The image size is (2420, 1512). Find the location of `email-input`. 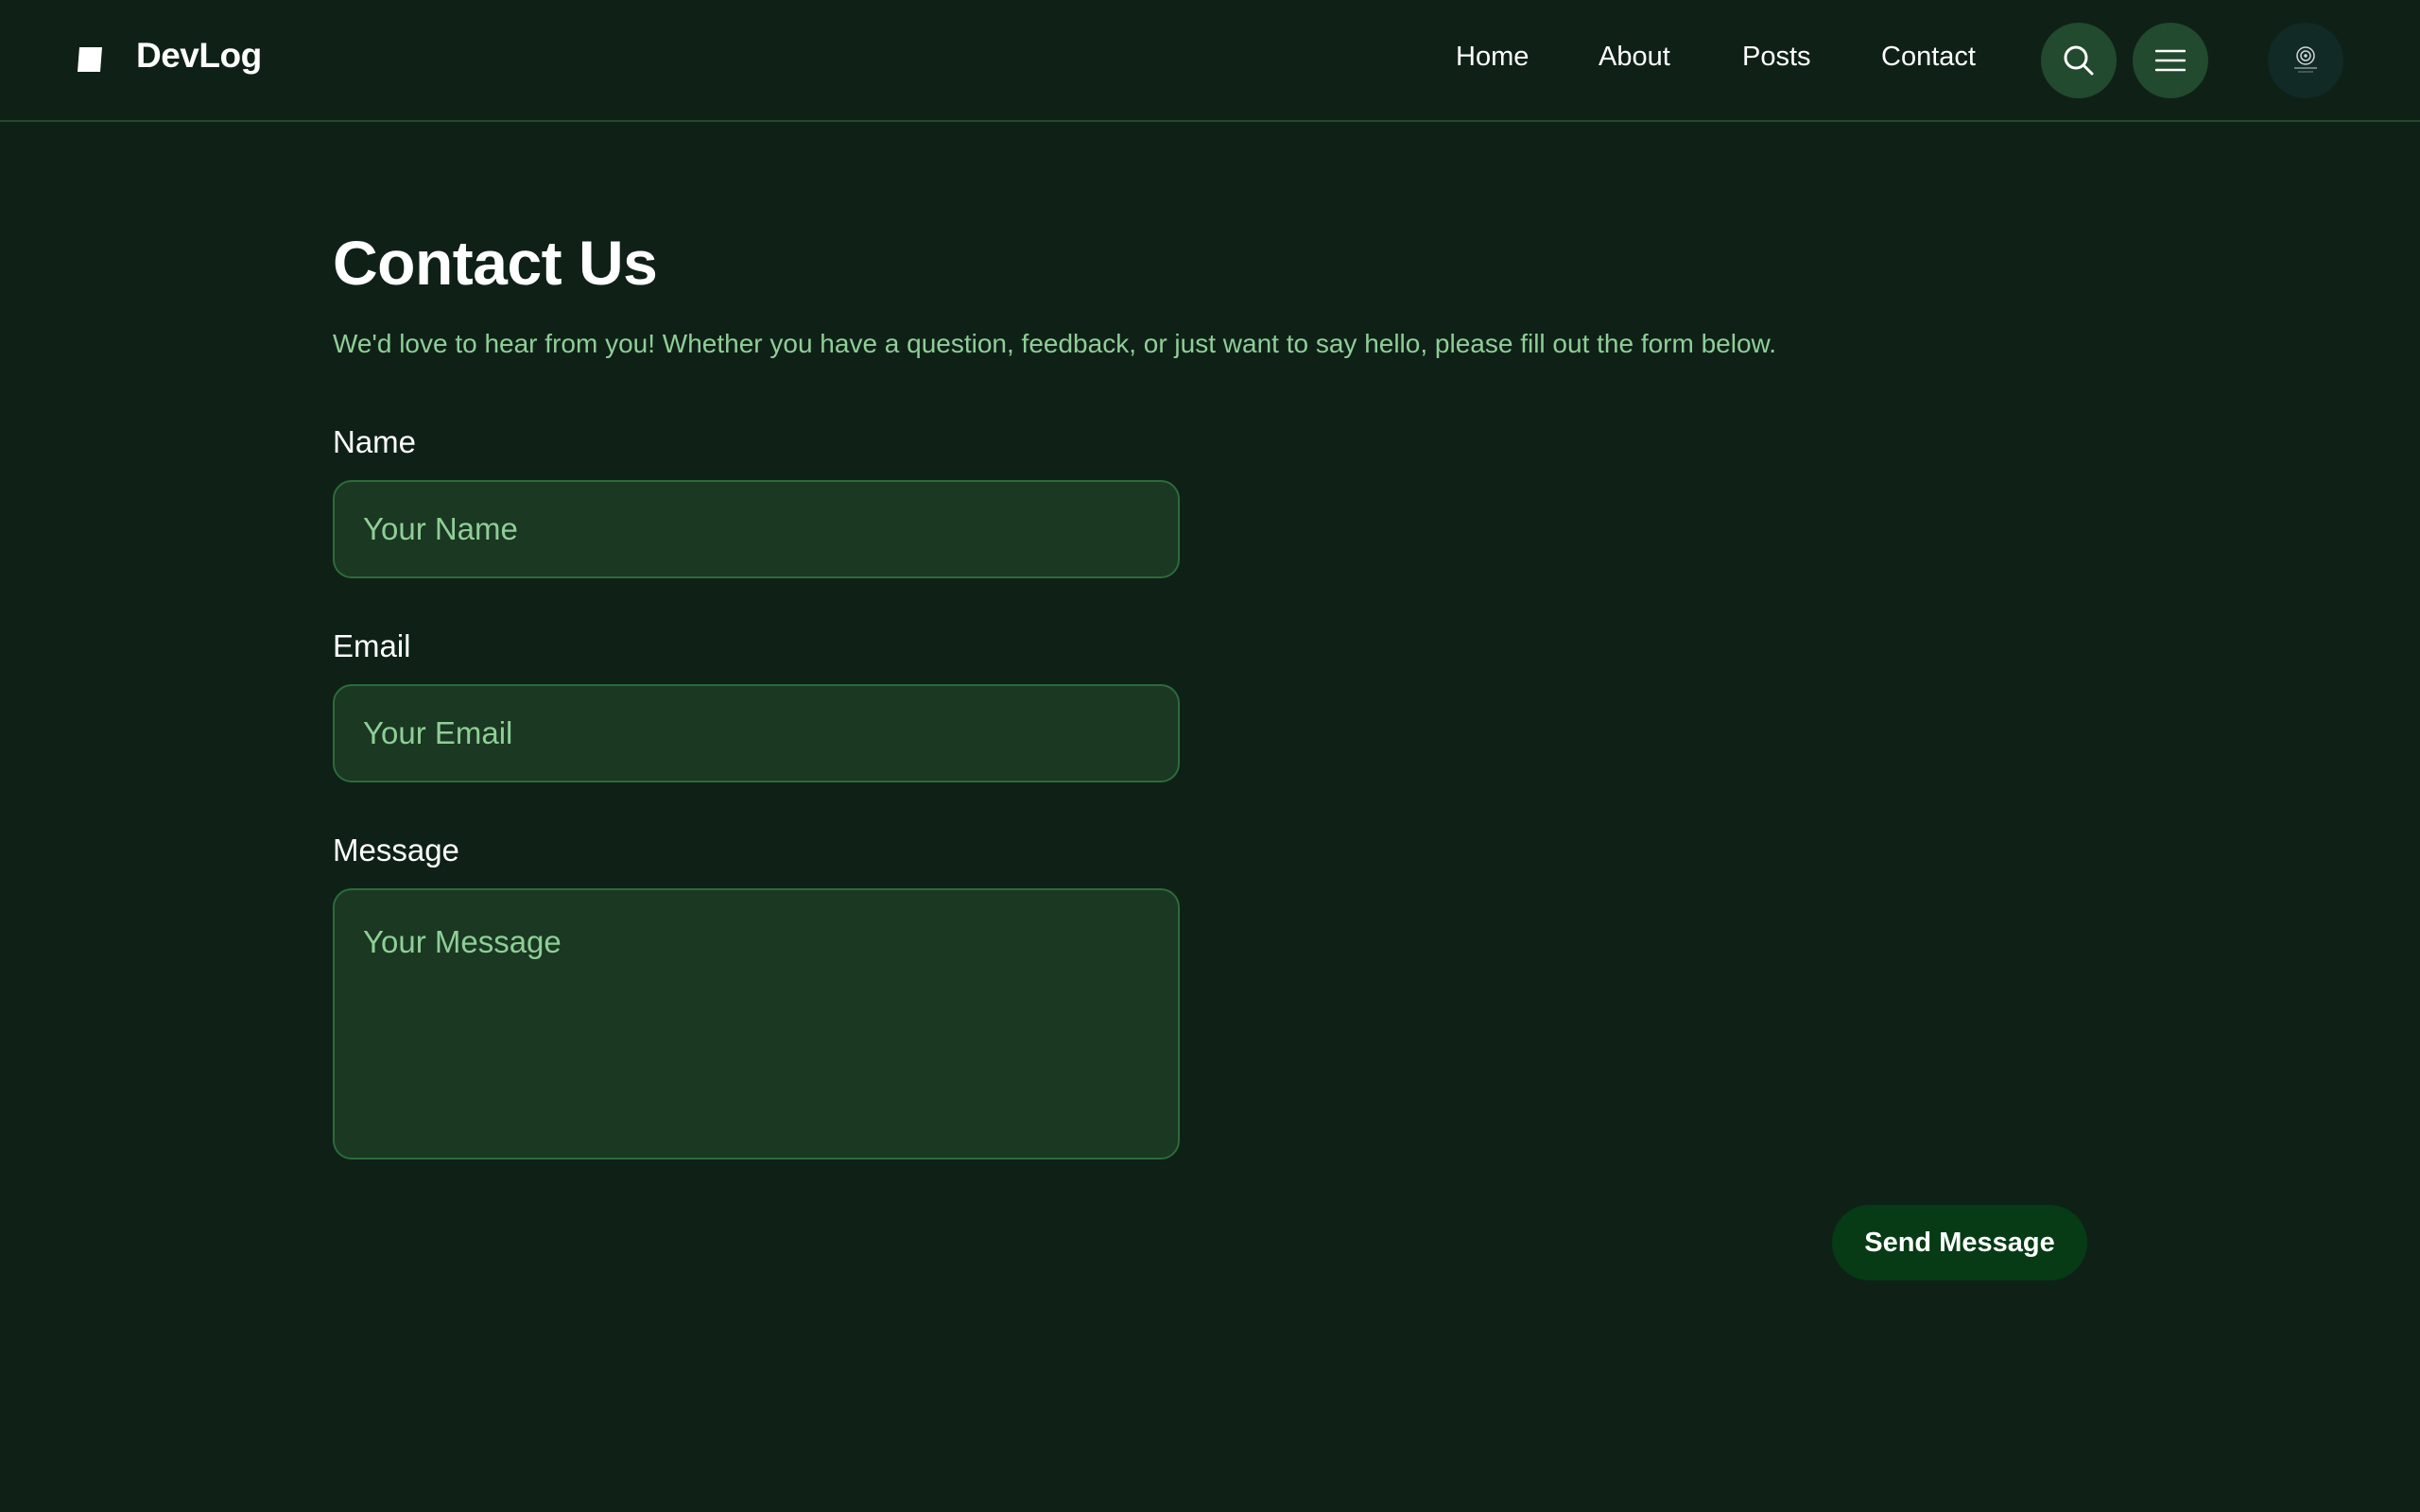

email-input is located at coordinates (756, 733).